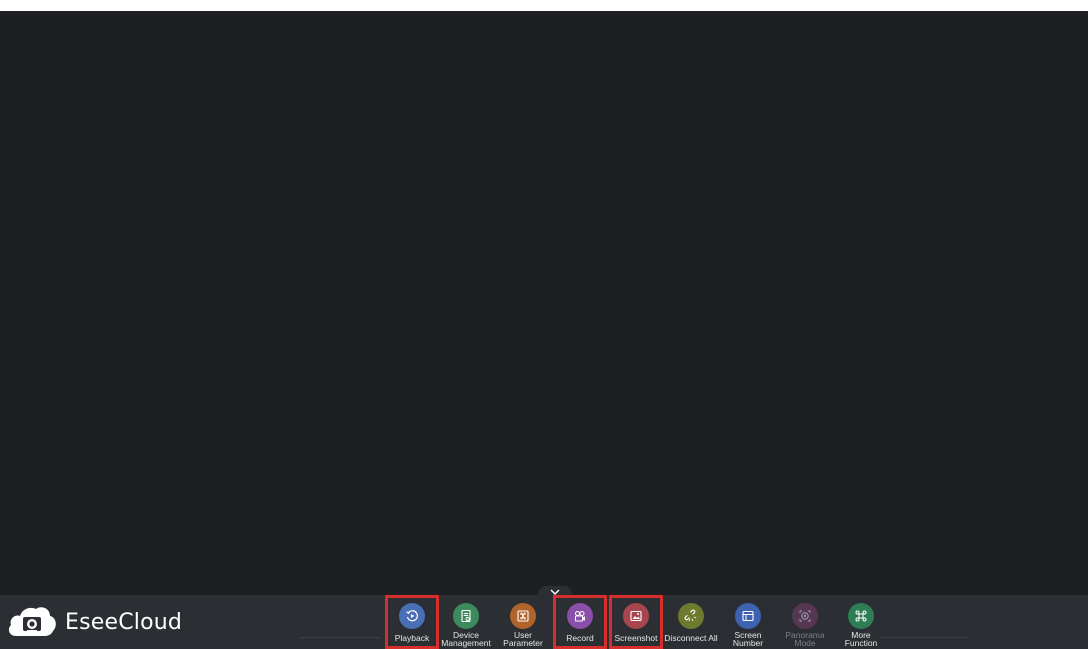 This screenshot has height=649, width=1088. I want to click on disconnect-all-label: Disconnect All, so click(691, 638).